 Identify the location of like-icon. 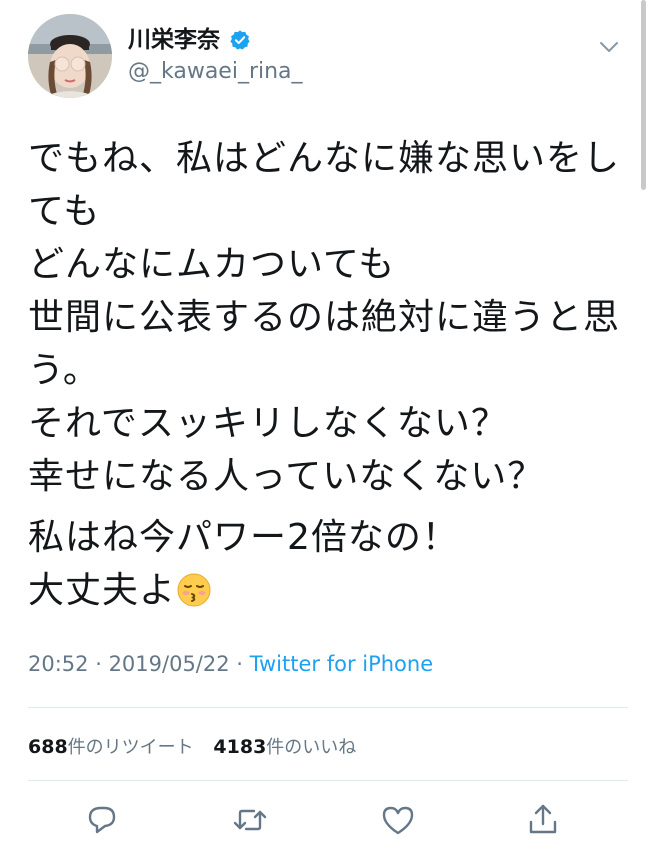
(398, 820).